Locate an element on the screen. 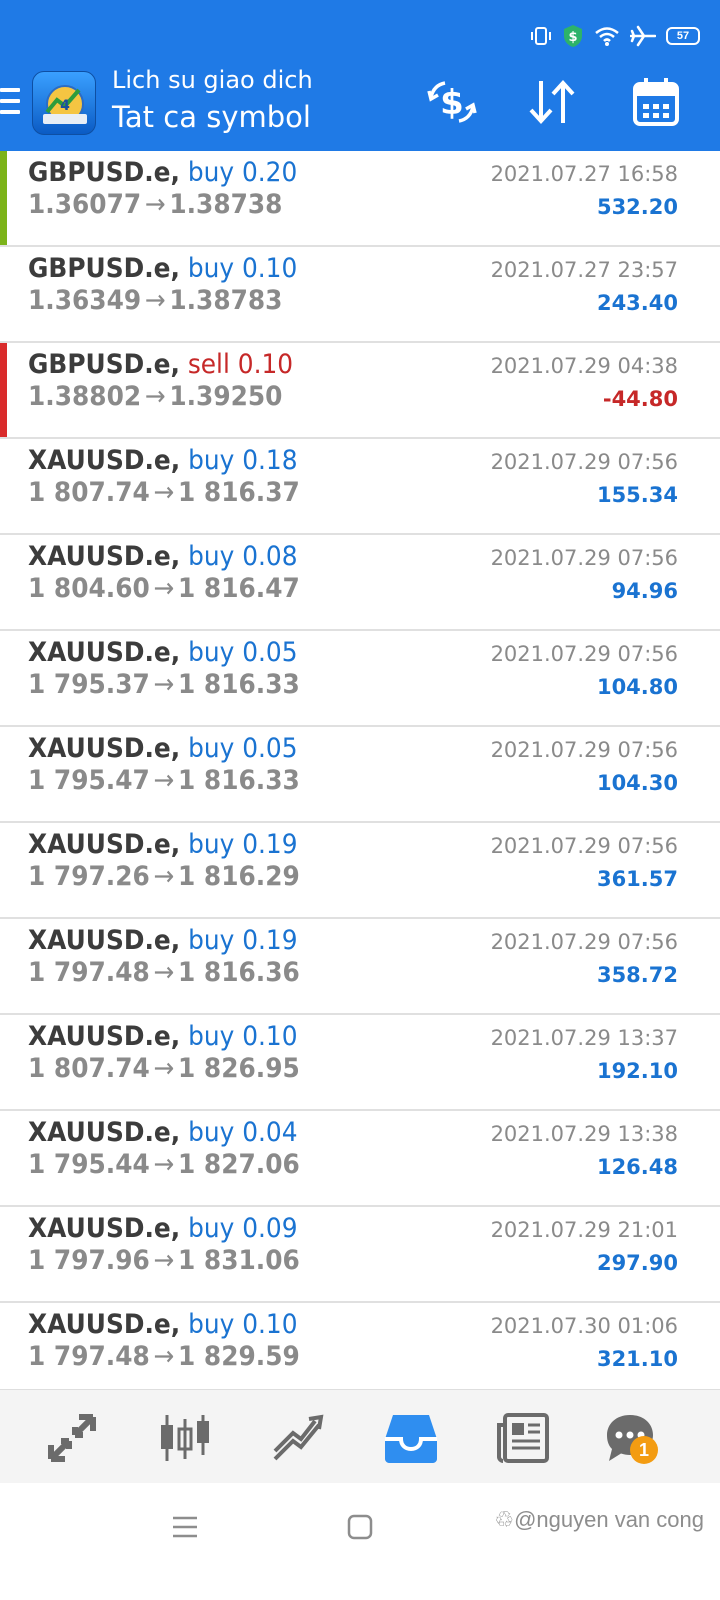  trade-volume: 0.19 is located at coordinates (270, 844).